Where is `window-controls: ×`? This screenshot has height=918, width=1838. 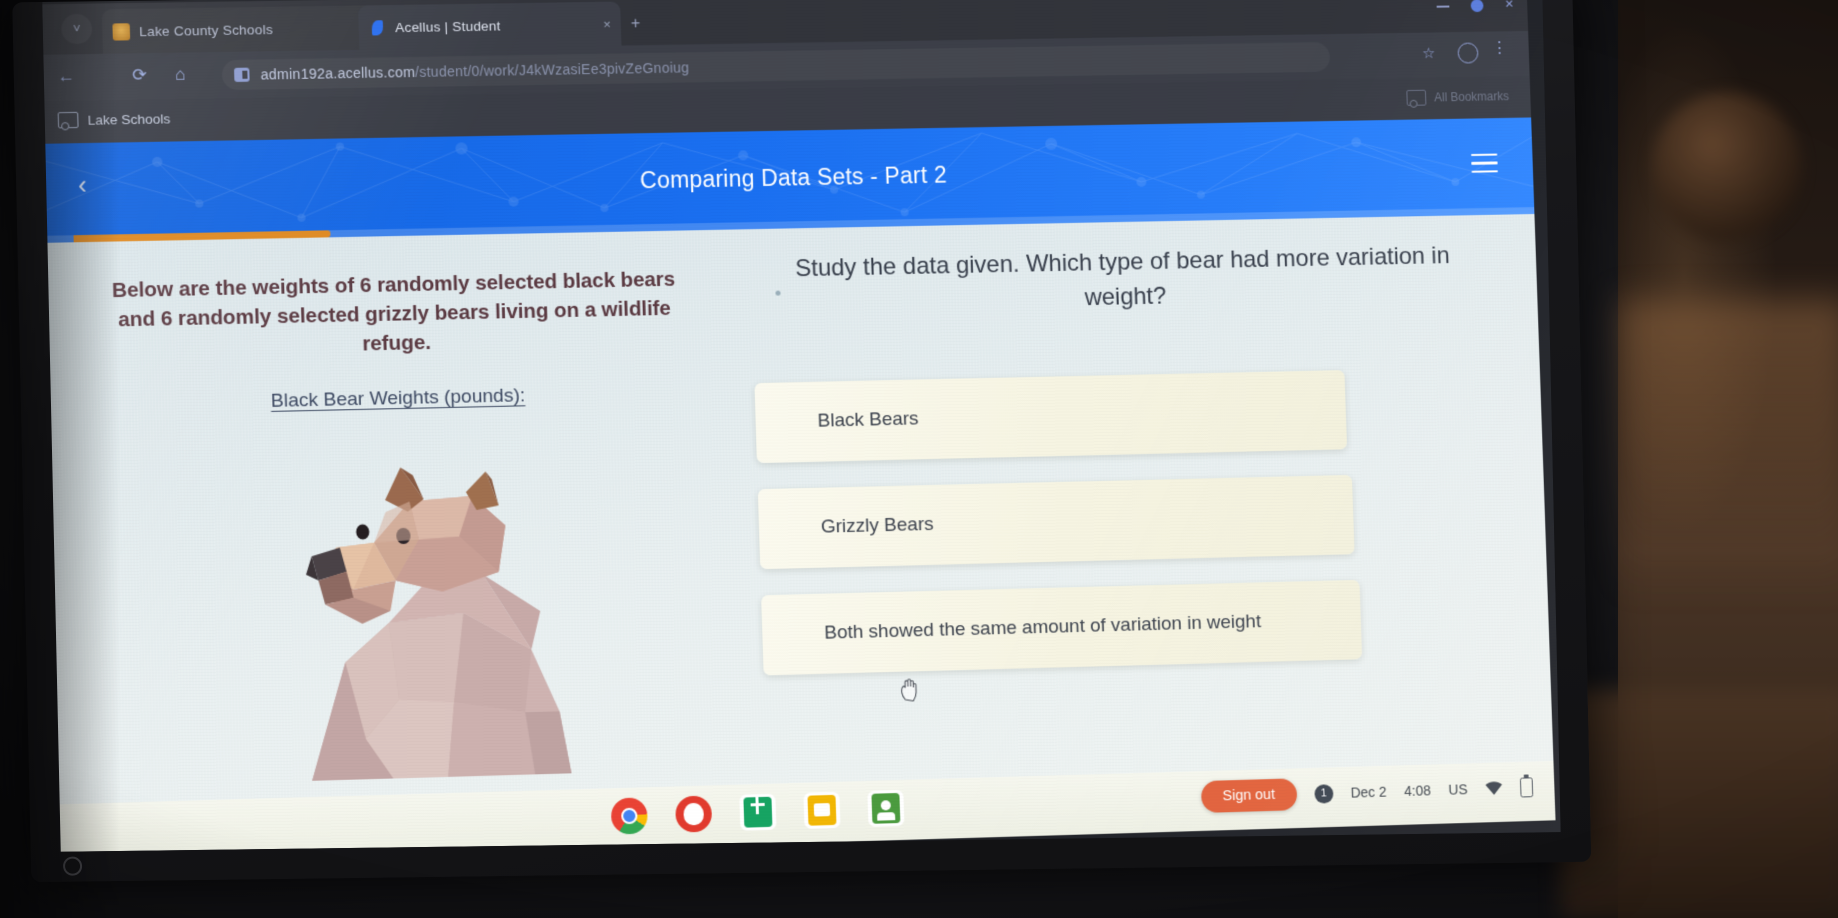
window-controls: × is located at coordinates (1475, 7).